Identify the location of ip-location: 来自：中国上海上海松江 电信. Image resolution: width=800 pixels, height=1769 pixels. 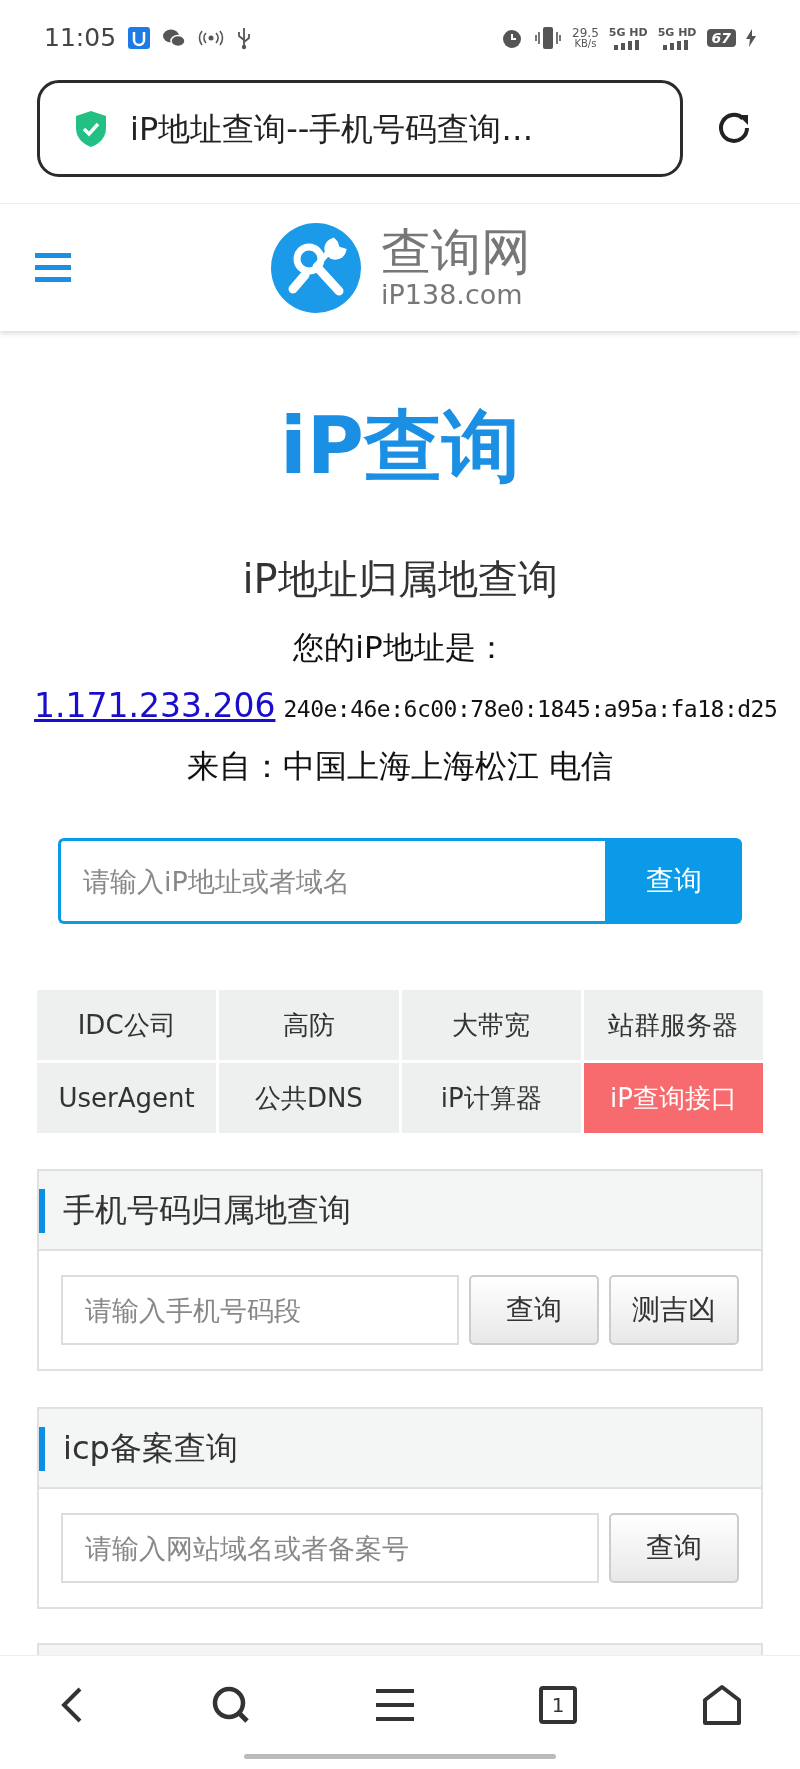
(400, 766).